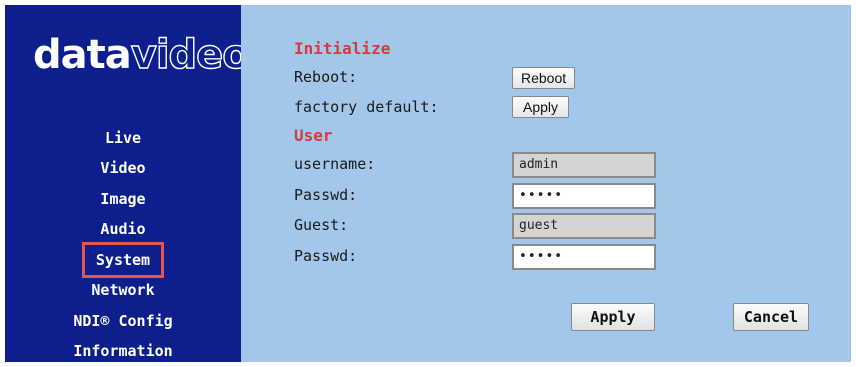 The height and width of the screenshot is (367, 856). Describe the element at coordinates (123, 321) in the screenshot. I see `nav-ndi-config: NDI® Config` at that location.